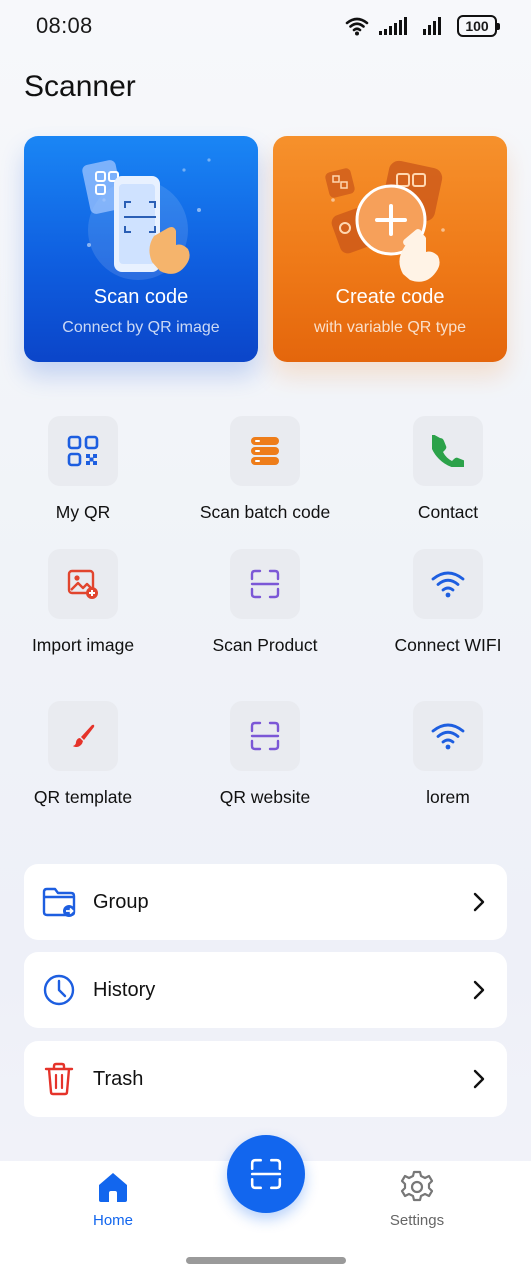 Image resolution: width=531 pixels, height=1280 pixels. Describe the element at coordinates (422, 26) in the screenshot. I see `status-icons: 100` at that location.